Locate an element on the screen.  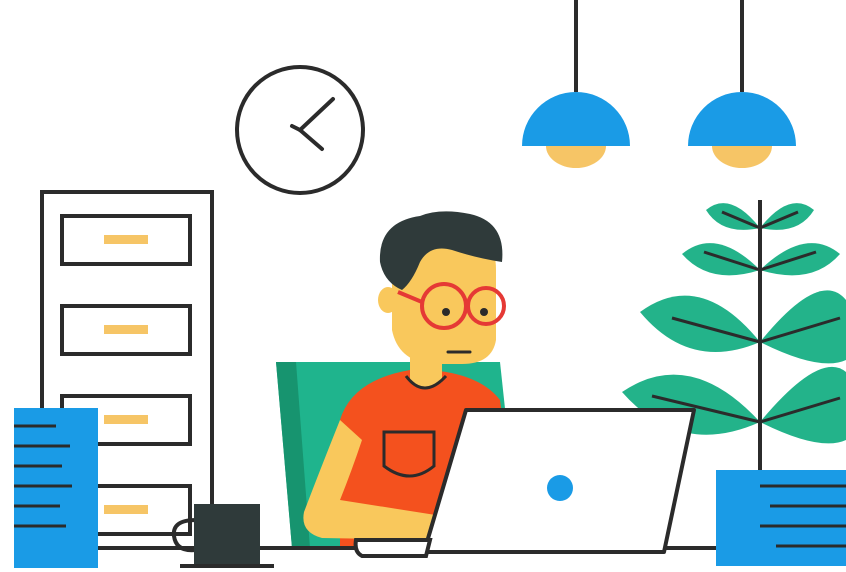
laptop-base is located at coordinates (393, 548).